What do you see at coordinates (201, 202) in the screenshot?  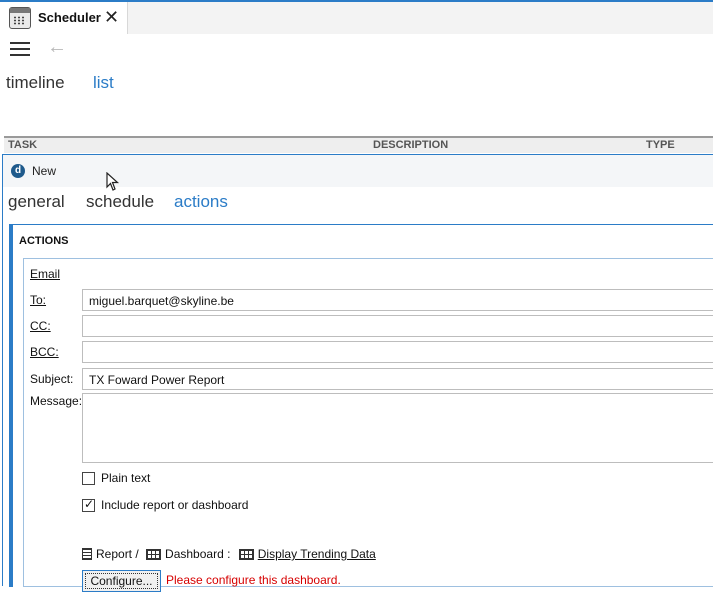 I see `tab-actions: actions` at bounding box center [201, 202].